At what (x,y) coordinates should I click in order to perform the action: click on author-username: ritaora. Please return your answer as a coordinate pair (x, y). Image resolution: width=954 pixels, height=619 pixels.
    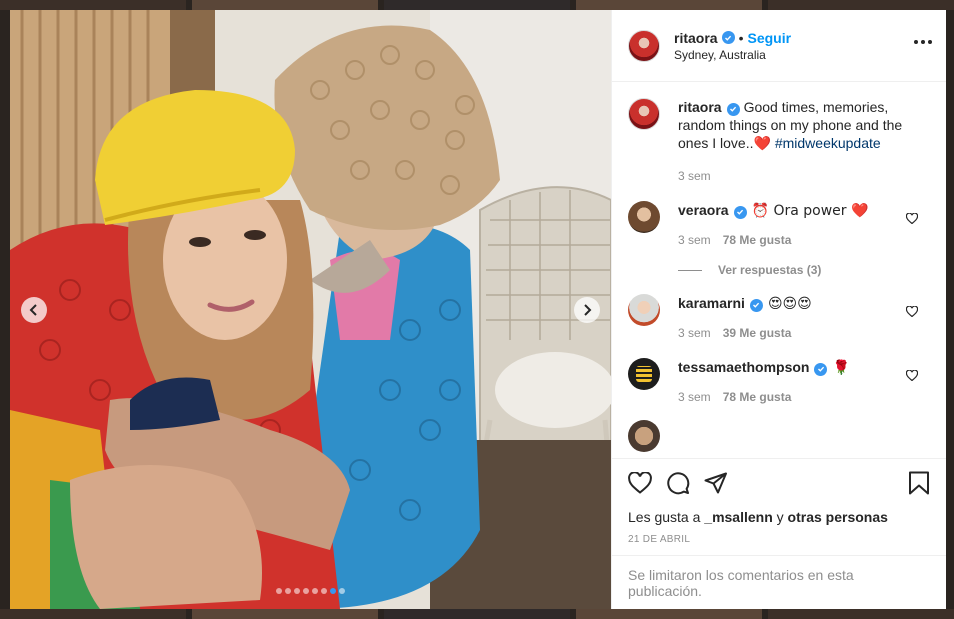
    Looking at the image, I should click on (696, 38).